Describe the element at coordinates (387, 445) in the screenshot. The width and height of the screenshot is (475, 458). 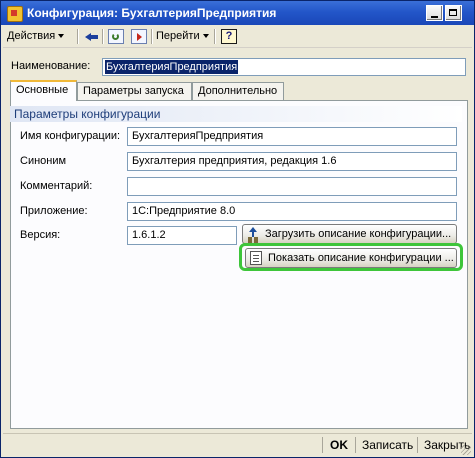
I see `save-button: Записать` at that location.